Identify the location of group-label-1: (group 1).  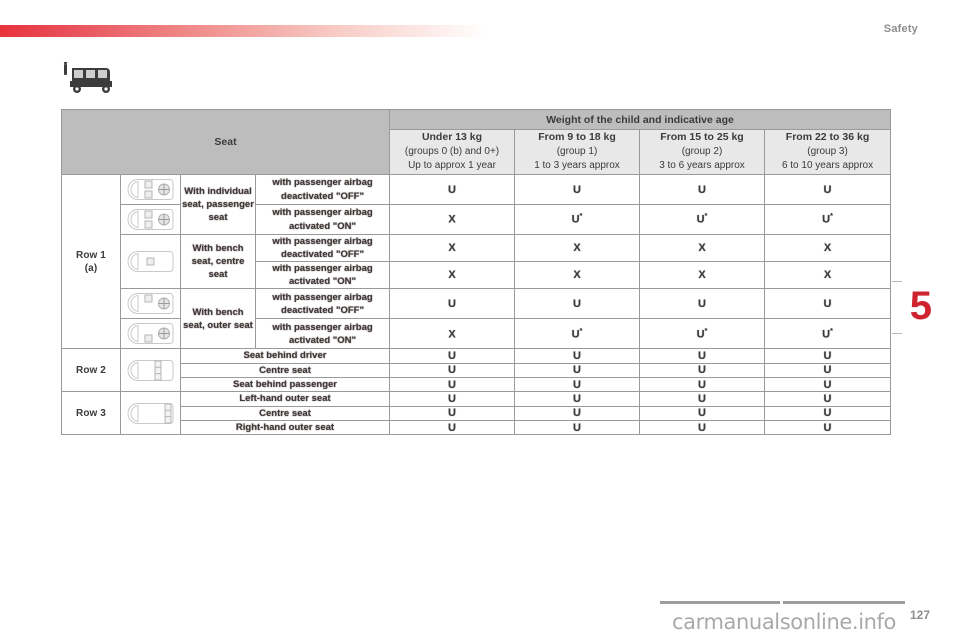
(577, 152).